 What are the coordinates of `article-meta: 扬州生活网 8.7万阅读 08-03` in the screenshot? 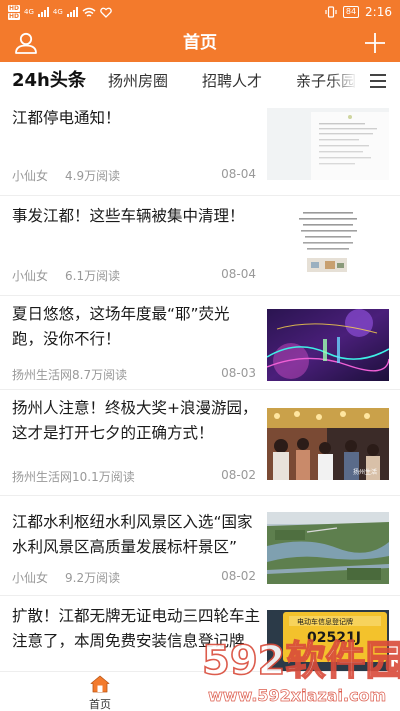 It's located at (134, 374).